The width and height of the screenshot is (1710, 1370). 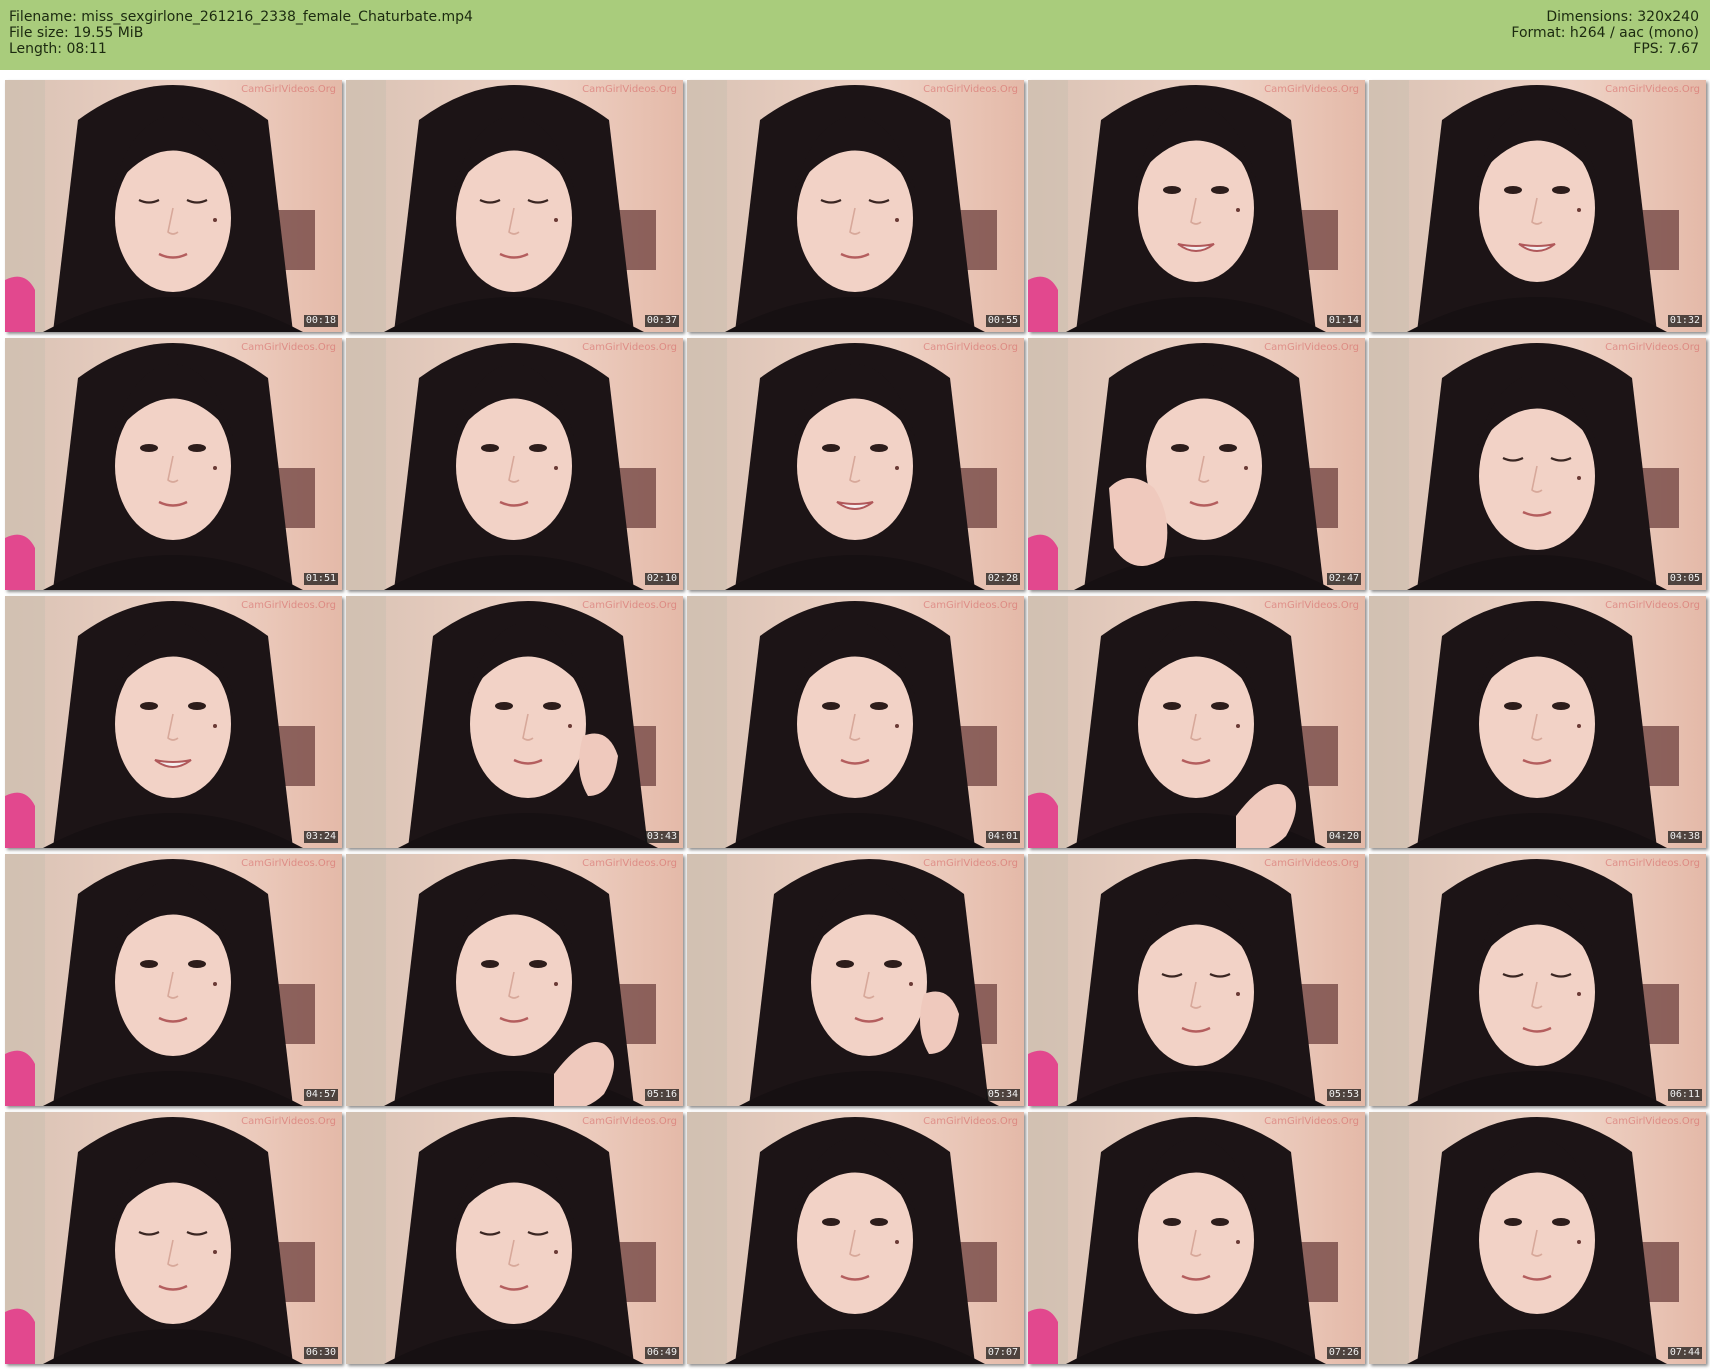 What do you see at coordinates (1002, 579) in the screenshot?
I see `timestamp-label: 02:28` at bounding box center [1002, 579].